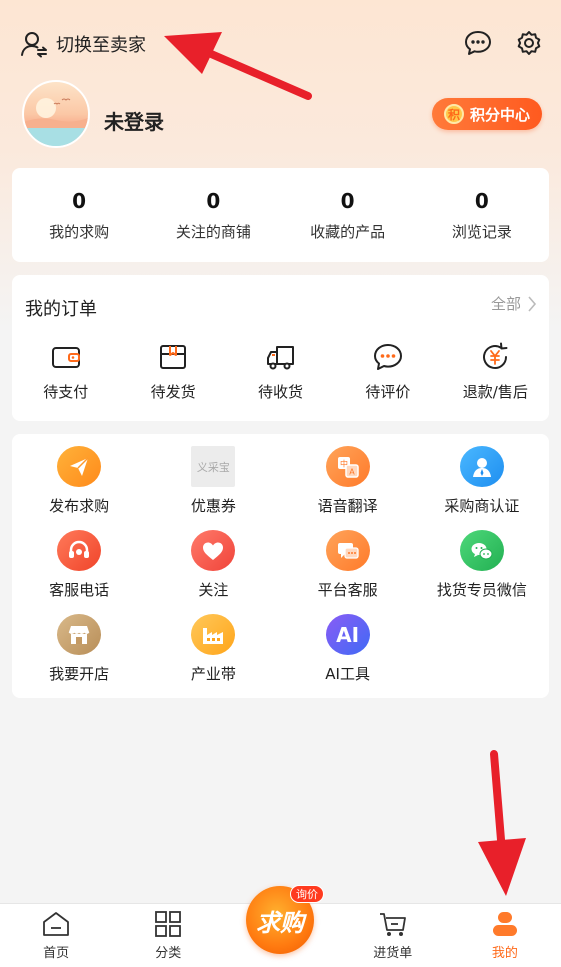 This screenshot has width=561, height=967. I want to click on tool-coupon: 义采宝 优惠券, so click(213, 481).